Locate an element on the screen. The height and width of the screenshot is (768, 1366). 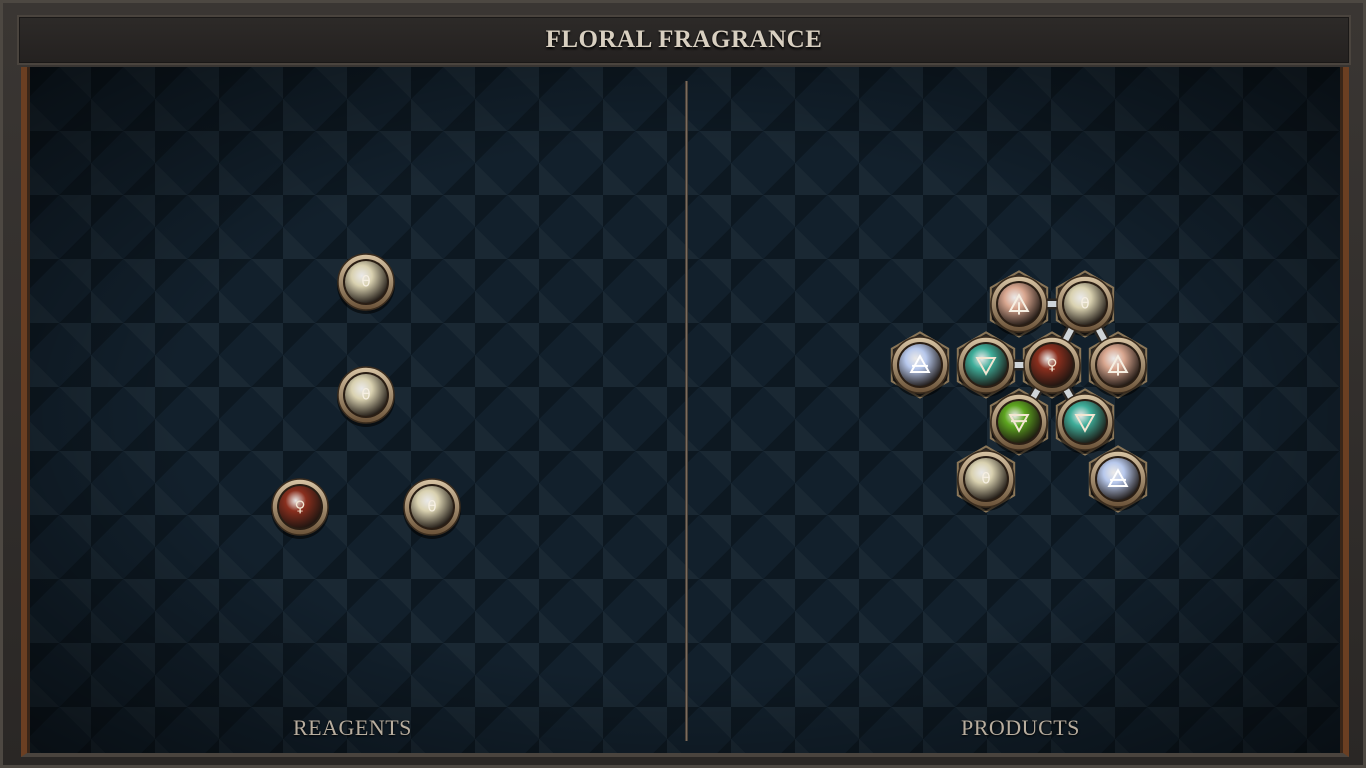
product-atom-core: ♀ is located at coordinates (1052, 365).